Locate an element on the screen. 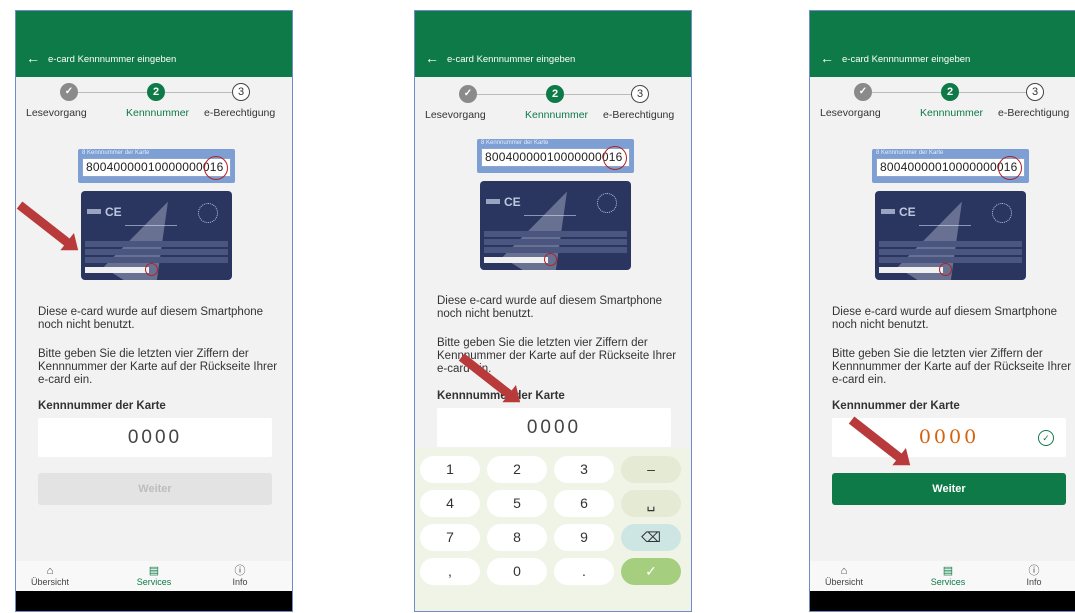  key-5: 5 is located at coordinates (517, 503).